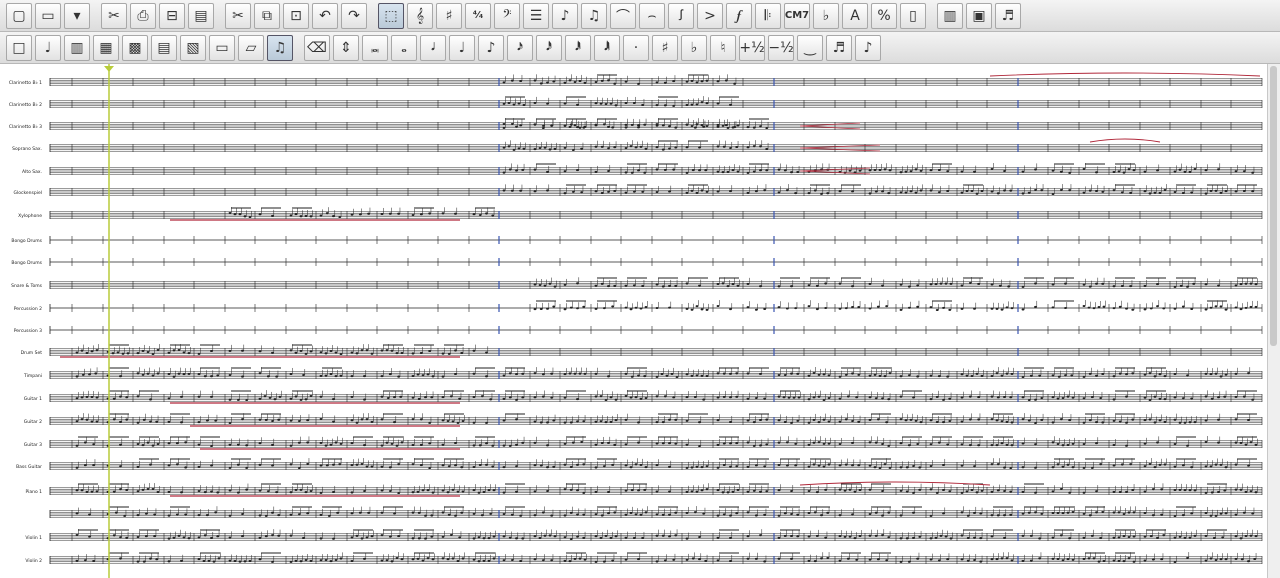 The height and width of the screenshot is (578, 1280). What do you see at coordinates (839, 47) in the screenshot?
I see `tuplet-entry-button: ♬` at bounding box center [839, 47].